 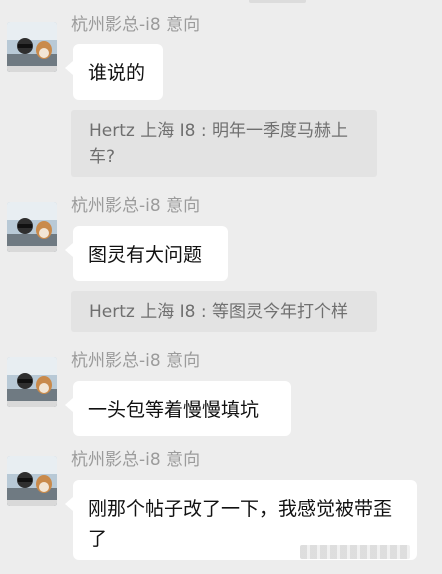 I want to click on message-bubble: 谁说的, so click(x=114, y=72).